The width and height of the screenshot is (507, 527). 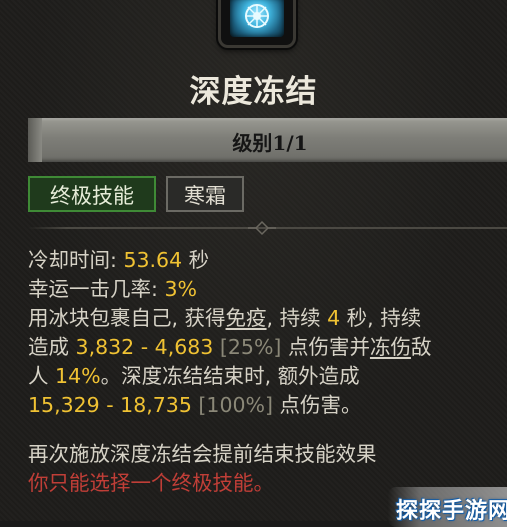 I want to click on cooldown-value: 53.64, so click(x=153, y=260).